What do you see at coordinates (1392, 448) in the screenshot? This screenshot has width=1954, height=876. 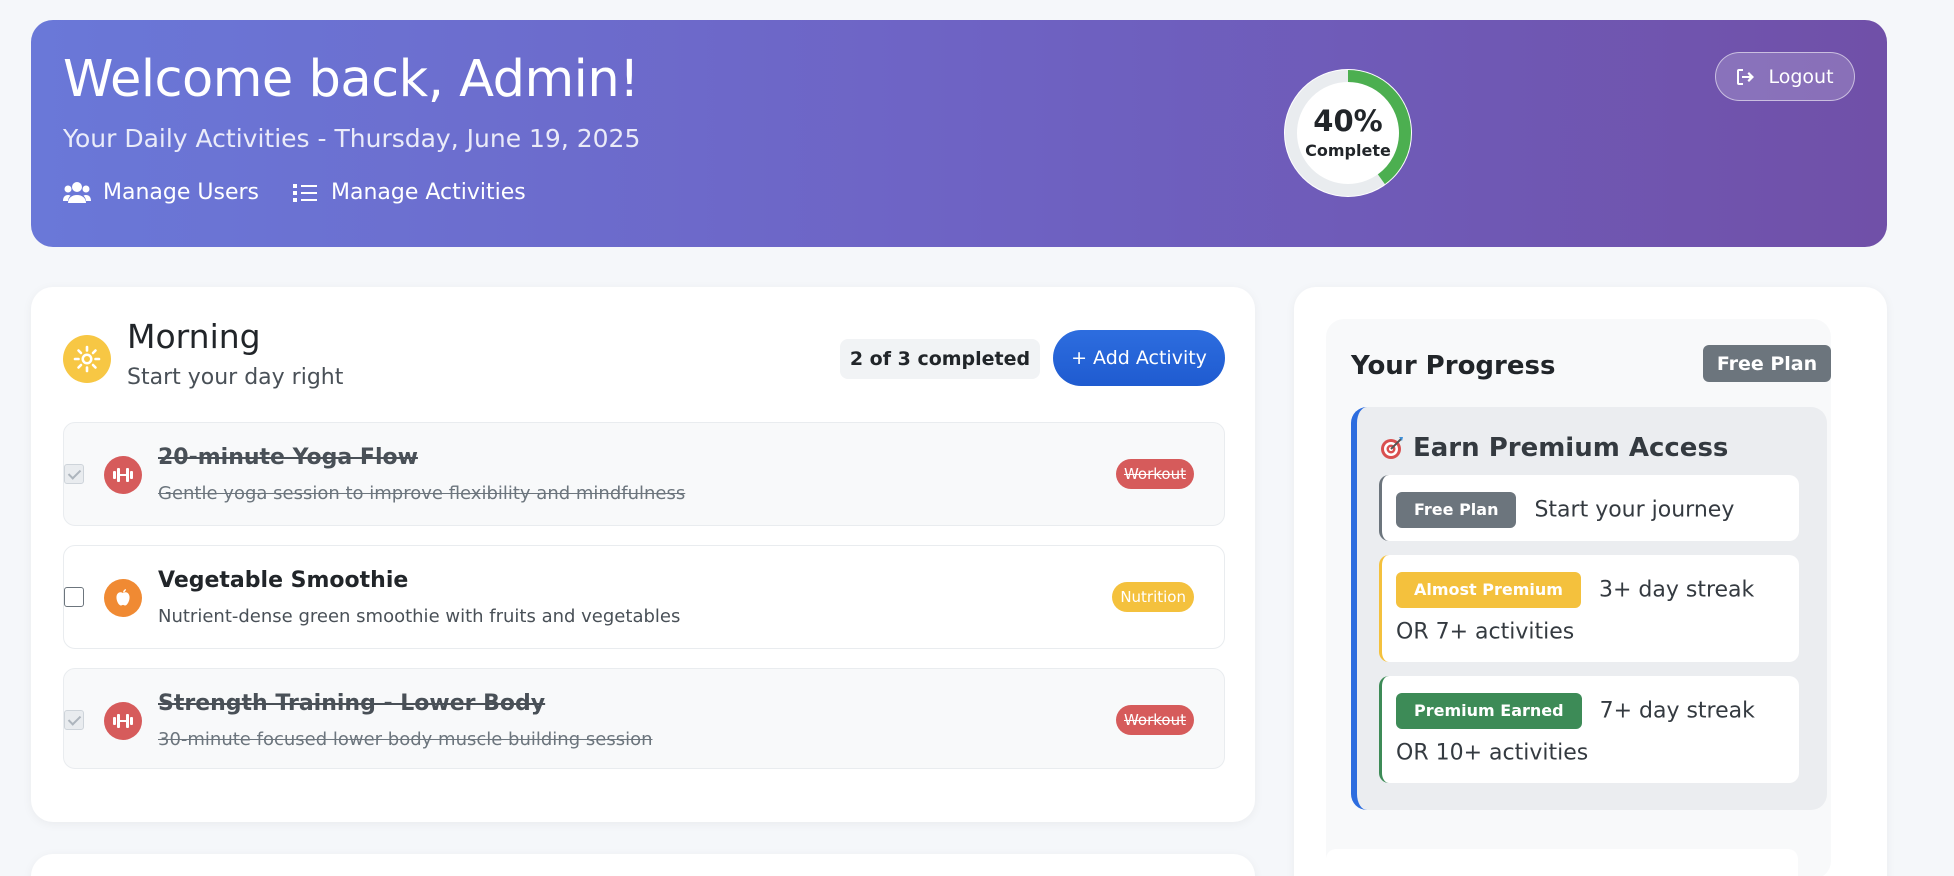 I see `target-icon` at bounding box center [1392, 448].